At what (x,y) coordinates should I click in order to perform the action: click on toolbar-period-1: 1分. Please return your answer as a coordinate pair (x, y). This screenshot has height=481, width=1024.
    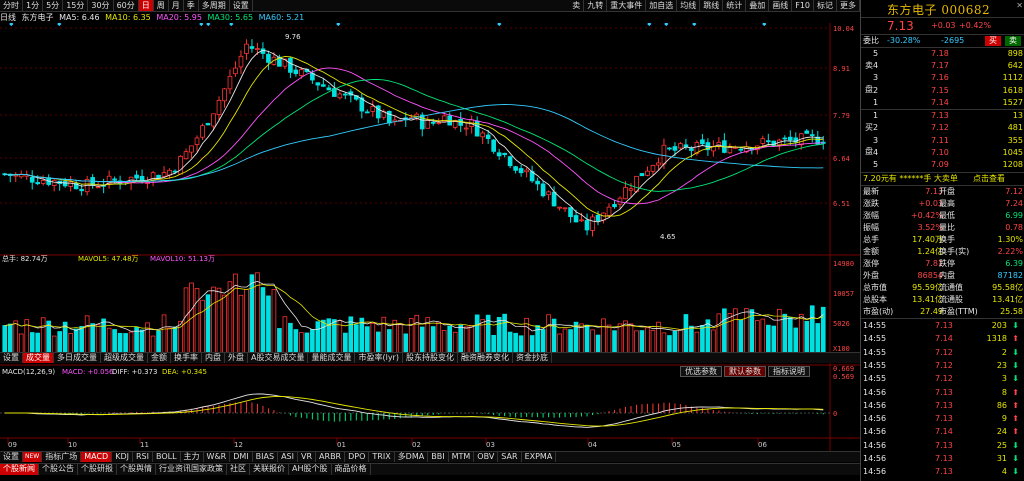
    Looking at the image, I should click on (33, 5).